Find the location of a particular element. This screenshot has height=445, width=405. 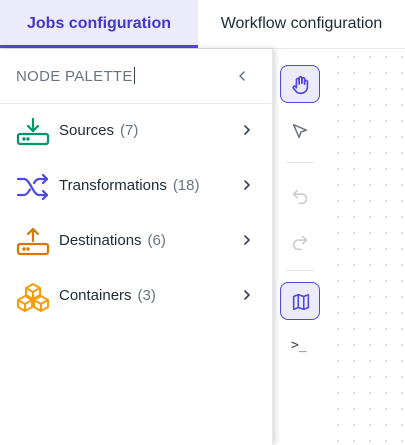

destinations-upload-tray-icon is located at coordinates (33, 242).